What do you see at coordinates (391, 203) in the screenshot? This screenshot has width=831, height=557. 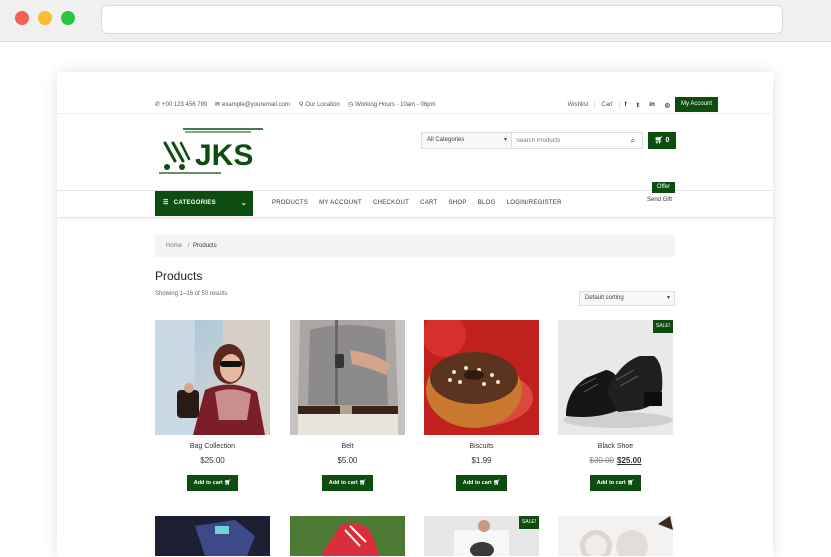 I see `nav-item-checkout: CHECKOUT` at bounding box center [391, 203].